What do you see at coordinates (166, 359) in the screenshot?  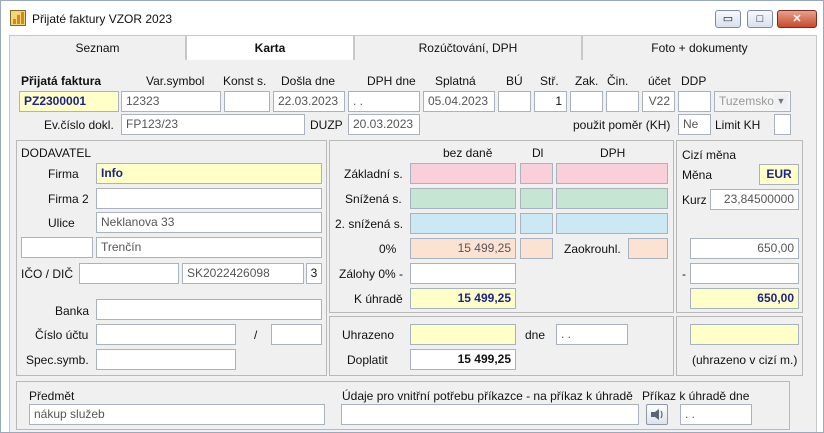 I see `spec-symbol-field` at bounding box center [166, 359].